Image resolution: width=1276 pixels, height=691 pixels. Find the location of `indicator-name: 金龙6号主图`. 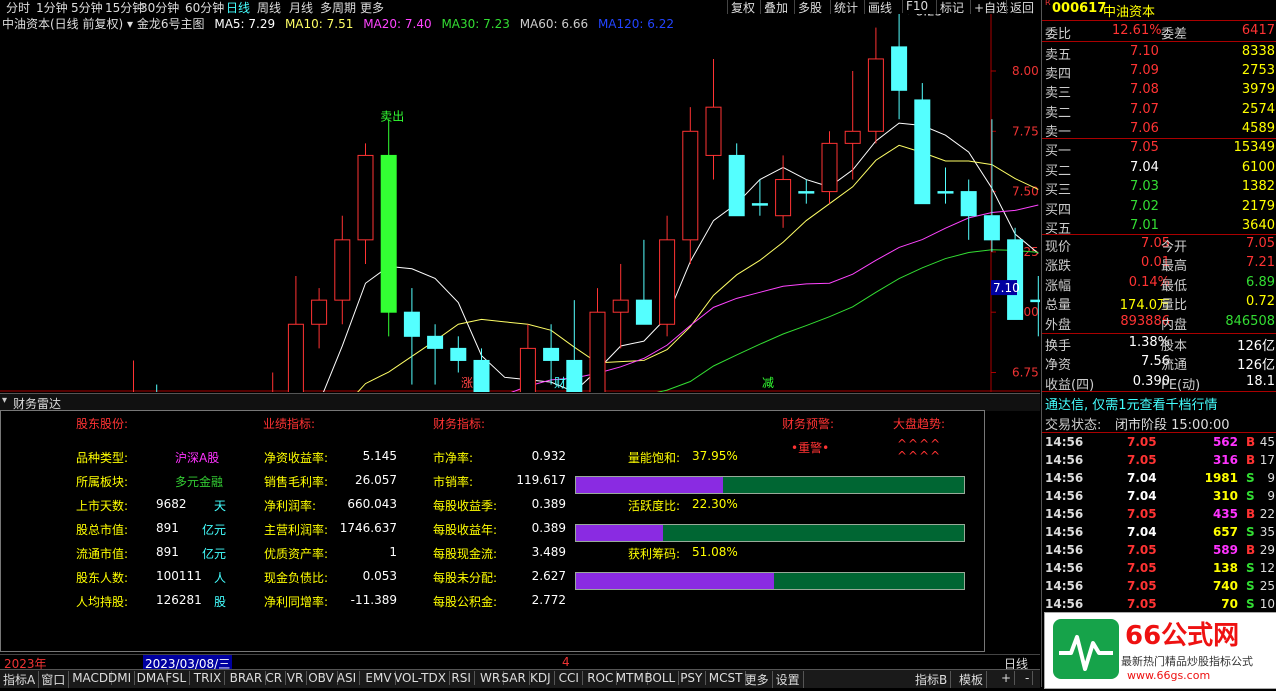

indicator-name: 金龙6号主图 is located at coordinates (171, 24).